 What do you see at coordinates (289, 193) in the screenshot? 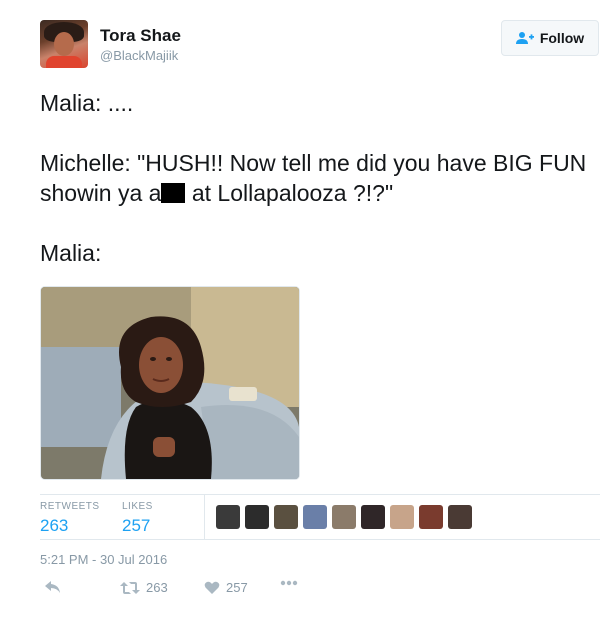
I see `tweet-line-2-end: at Lollapalooza ?!?"` at bounding box center [289, 193].